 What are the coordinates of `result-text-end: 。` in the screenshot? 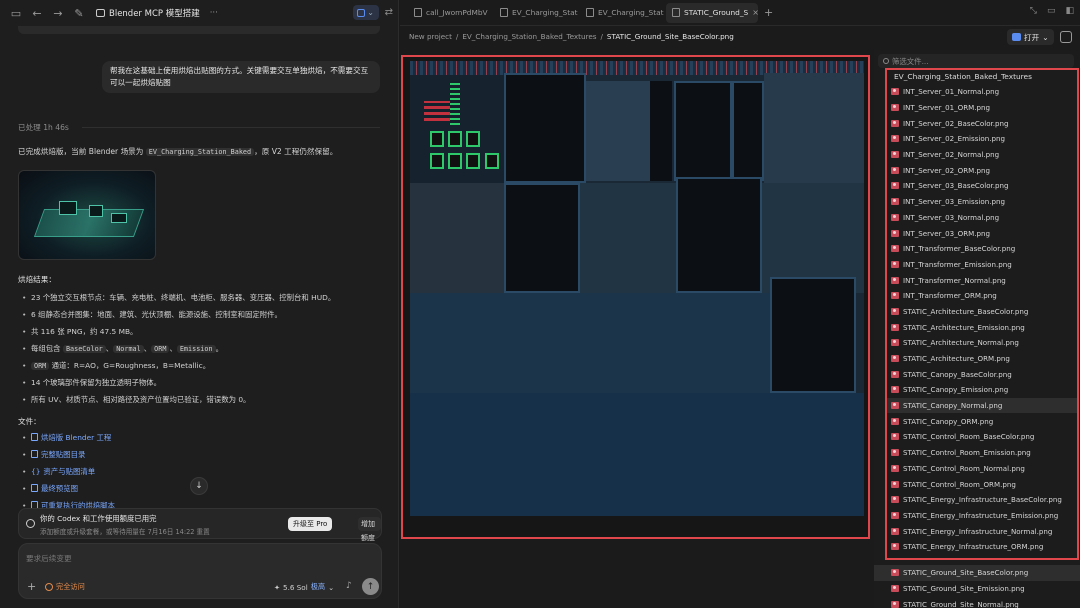 It's located at (219, 348).